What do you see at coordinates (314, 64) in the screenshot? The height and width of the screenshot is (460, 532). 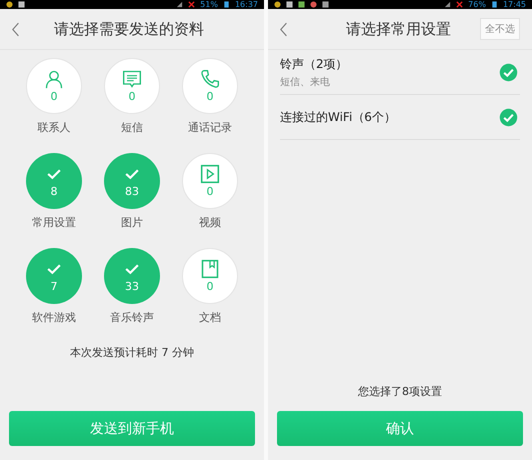 I see `setting-title: 铃声（2项）` at bounding box center [314, 64].